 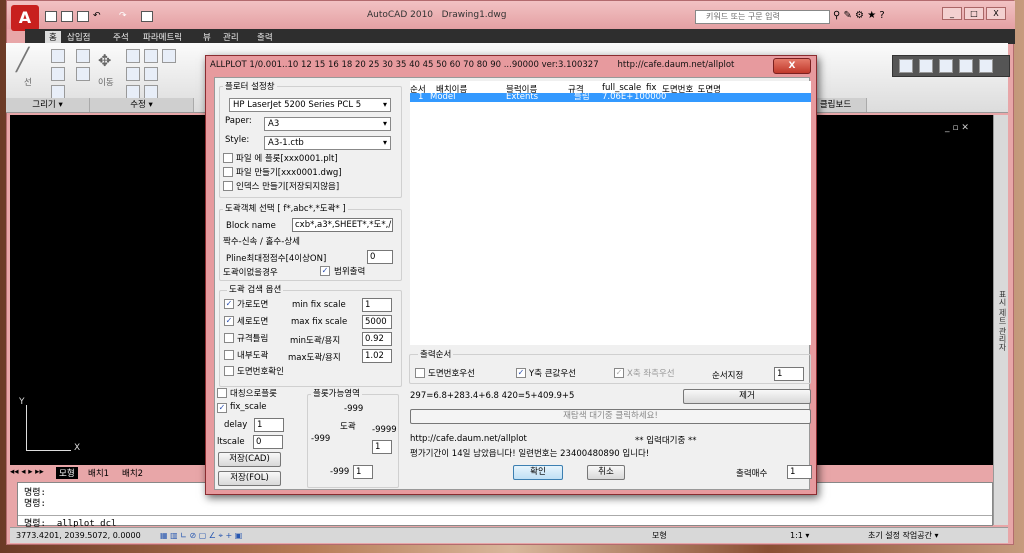 I want to click on style-select: A3-1.ctb, so click(x=327, y=143).